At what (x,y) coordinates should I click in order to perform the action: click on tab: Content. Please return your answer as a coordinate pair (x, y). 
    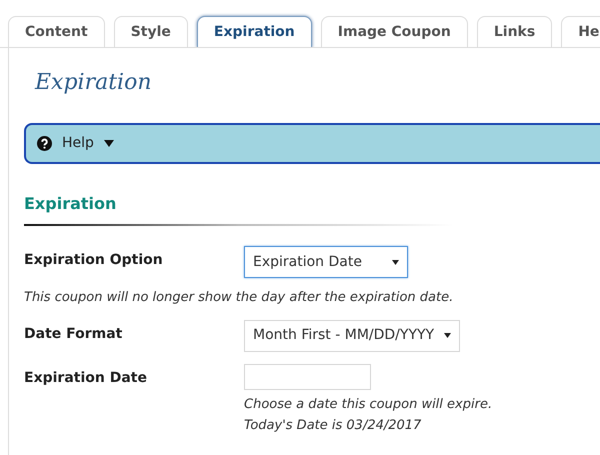
    Looking at the image, I should click on (56, 31).